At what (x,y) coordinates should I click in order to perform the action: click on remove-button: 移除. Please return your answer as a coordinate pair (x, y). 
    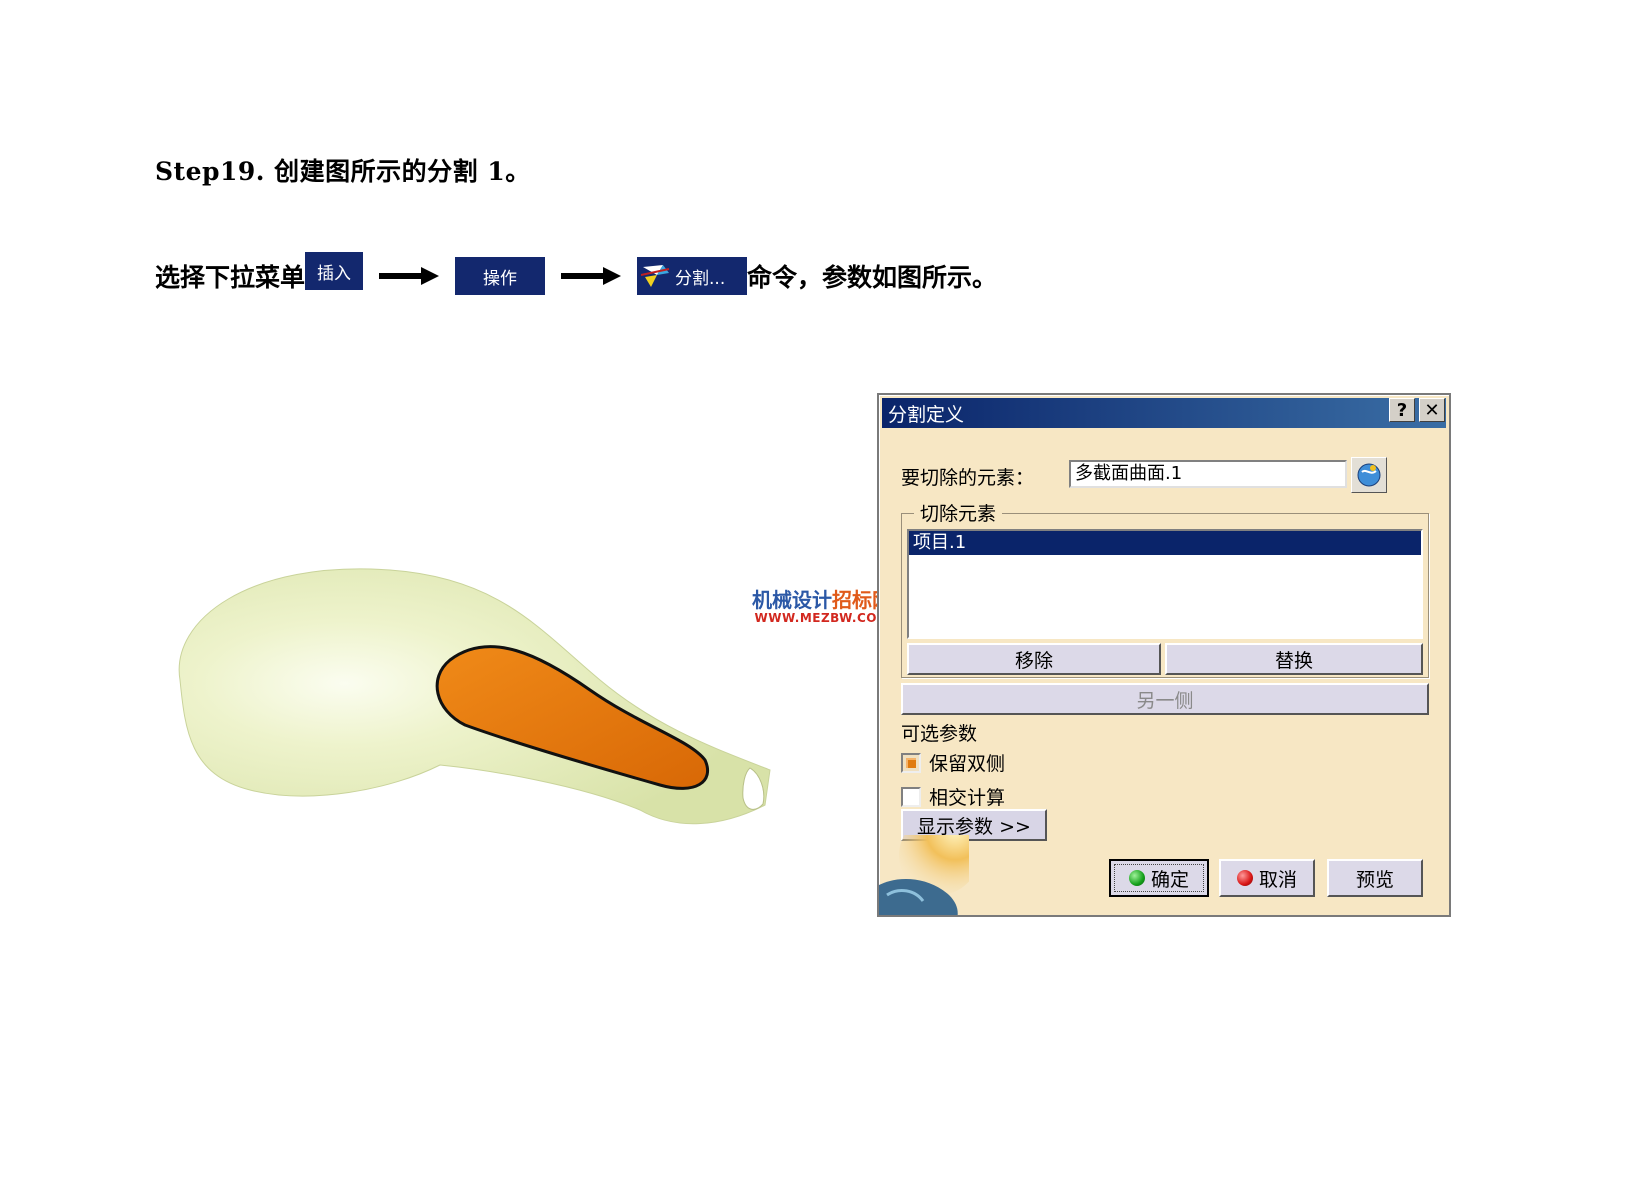
    Looking at the image, I should click on (1034, 659).